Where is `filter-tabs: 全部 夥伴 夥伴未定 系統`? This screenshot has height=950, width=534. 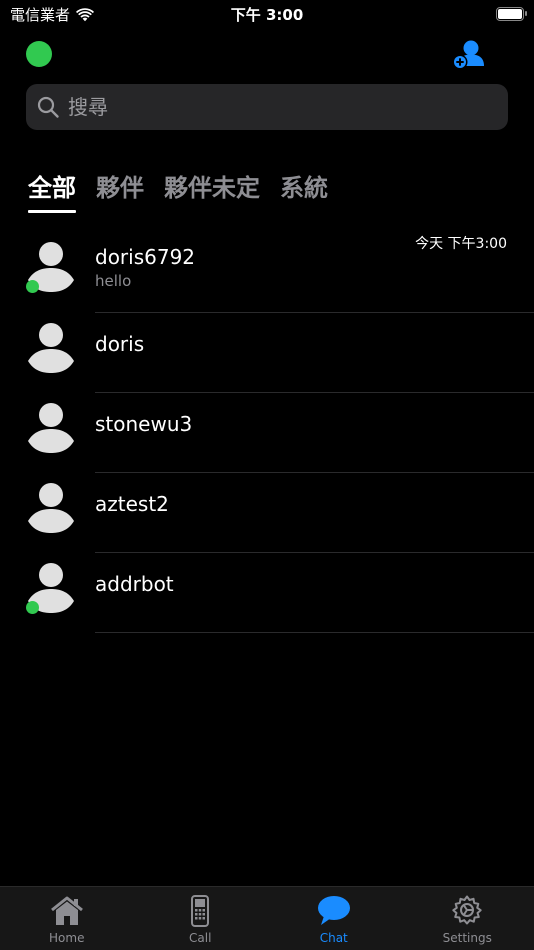
filter-tabs: 全部 夥伴 夥伴未定 系統 is located at coordinates (178, 190).